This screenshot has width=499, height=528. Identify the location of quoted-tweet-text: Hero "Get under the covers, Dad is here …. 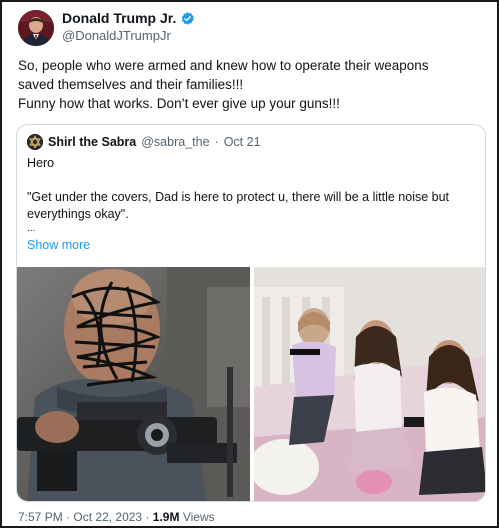
(252, 195).